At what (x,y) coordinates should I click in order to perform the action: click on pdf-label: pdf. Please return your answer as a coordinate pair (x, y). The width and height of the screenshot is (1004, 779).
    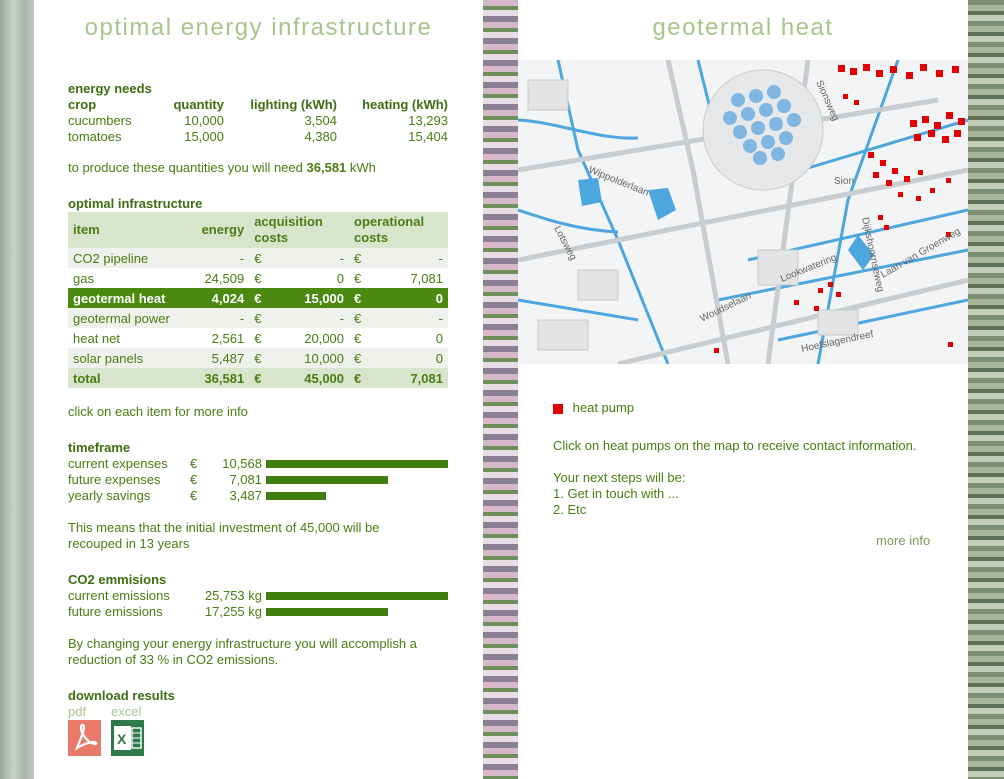
    Looking at the image, I should click on (77, 711).